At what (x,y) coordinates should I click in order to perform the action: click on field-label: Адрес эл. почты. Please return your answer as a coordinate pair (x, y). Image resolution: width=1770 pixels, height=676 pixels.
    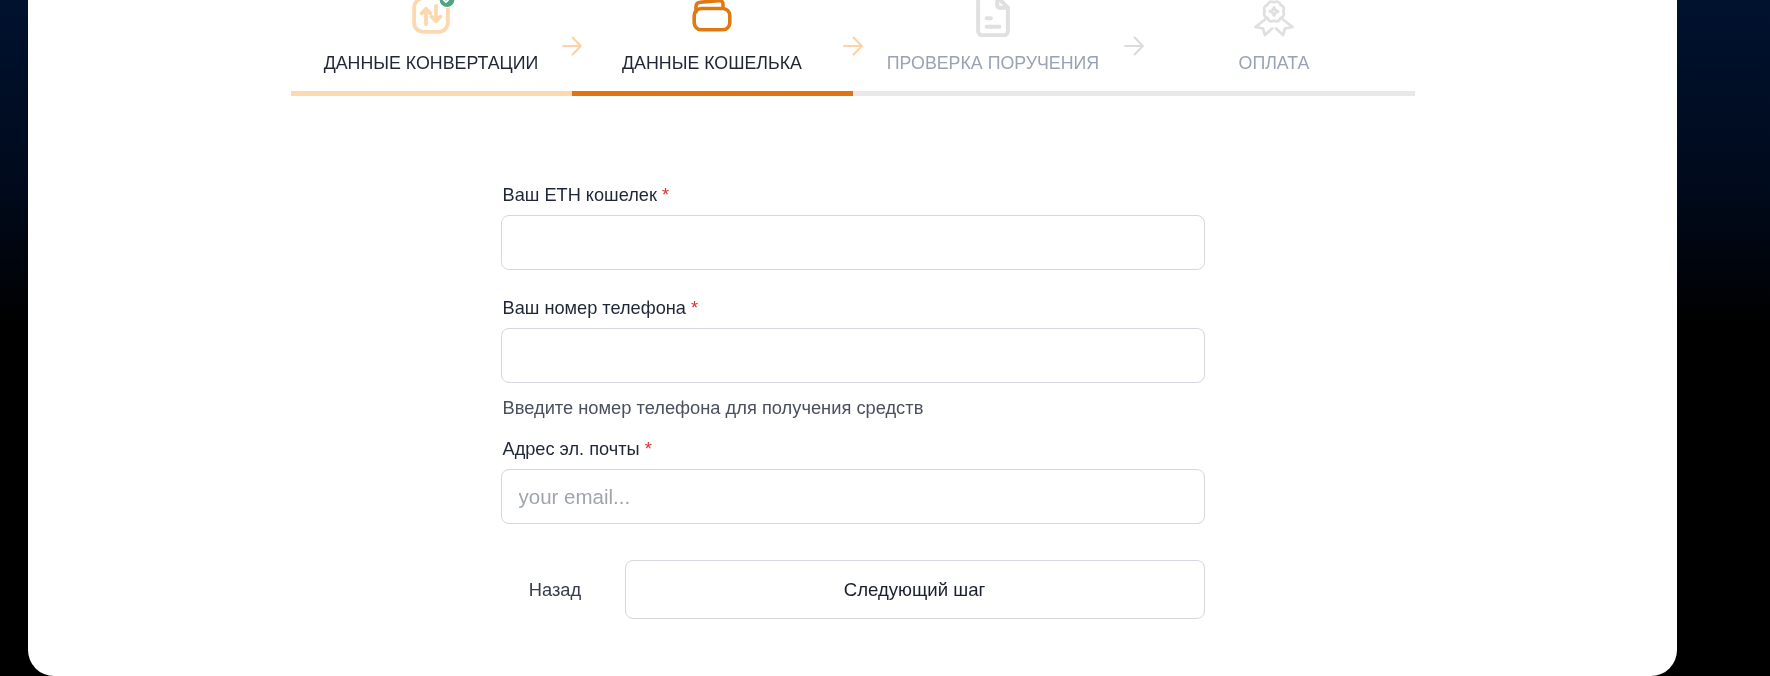
    Looking at the image, I should click on (571, 449).